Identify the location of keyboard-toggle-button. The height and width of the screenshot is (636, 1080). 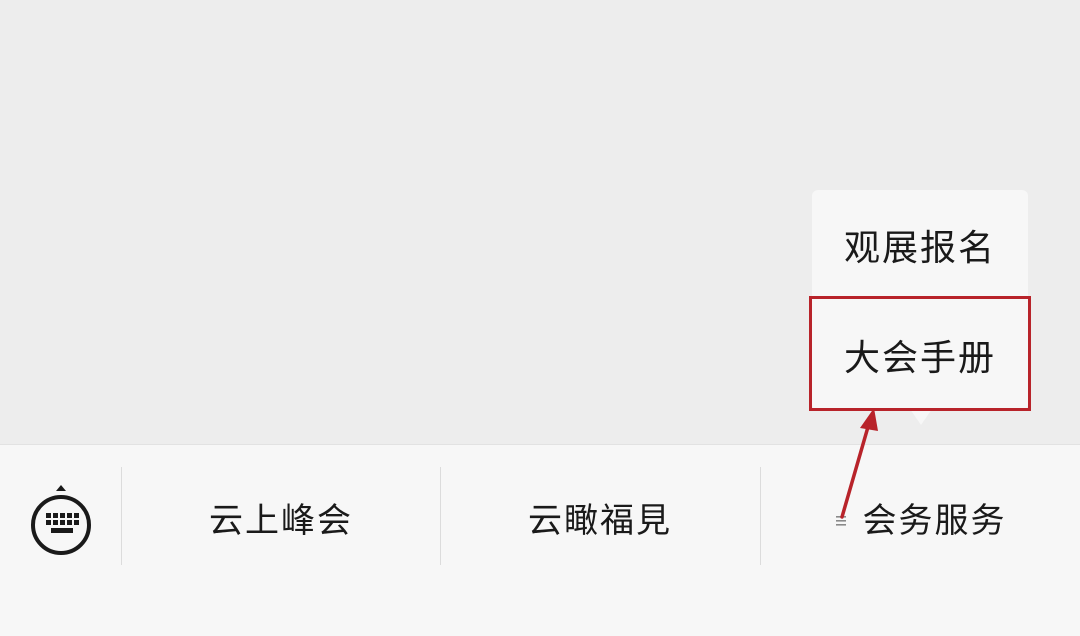
(60, 520).